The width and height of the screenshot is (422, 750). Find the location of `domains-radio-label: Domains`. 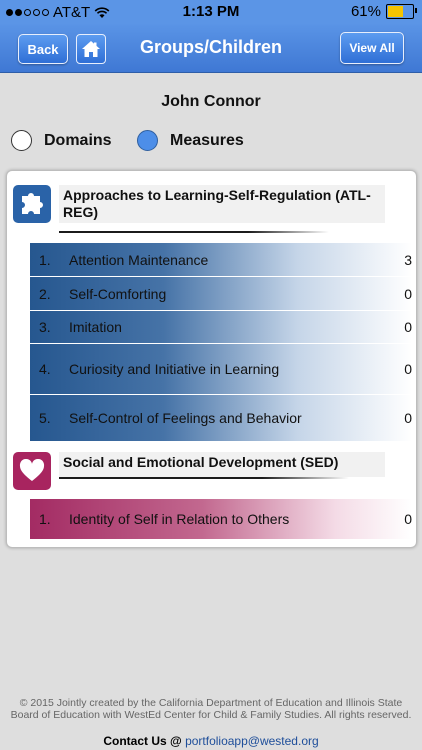

domains-radio-label: Domains is located at coordinates (78, 141).